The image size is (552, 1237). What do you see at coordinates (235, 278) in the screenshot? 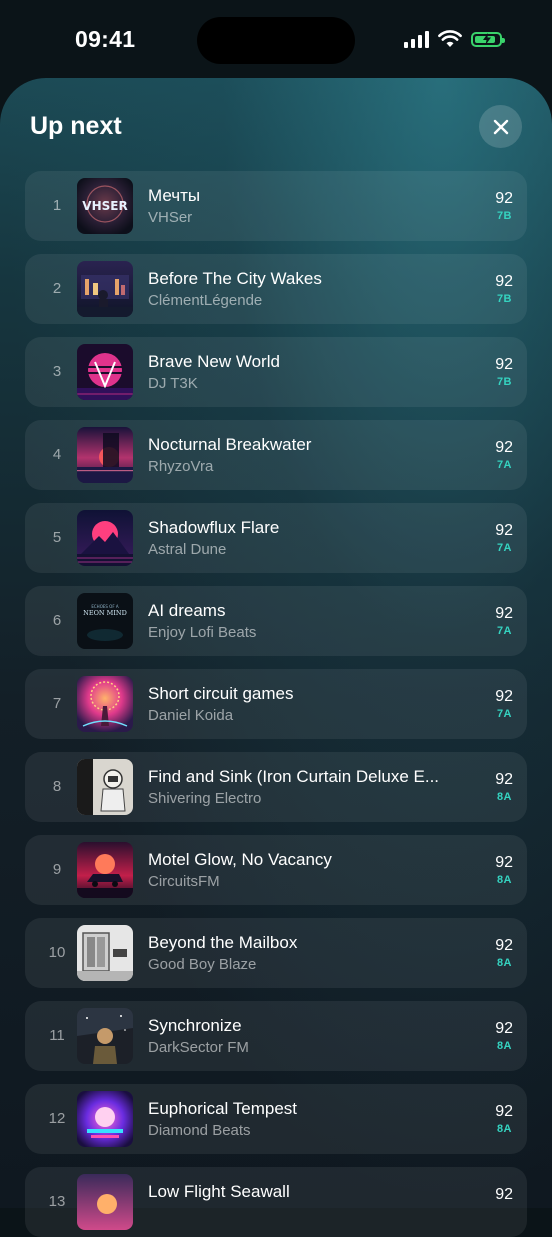
I see `track-title: Before The City Wakes` at bounding box center [235, 278].